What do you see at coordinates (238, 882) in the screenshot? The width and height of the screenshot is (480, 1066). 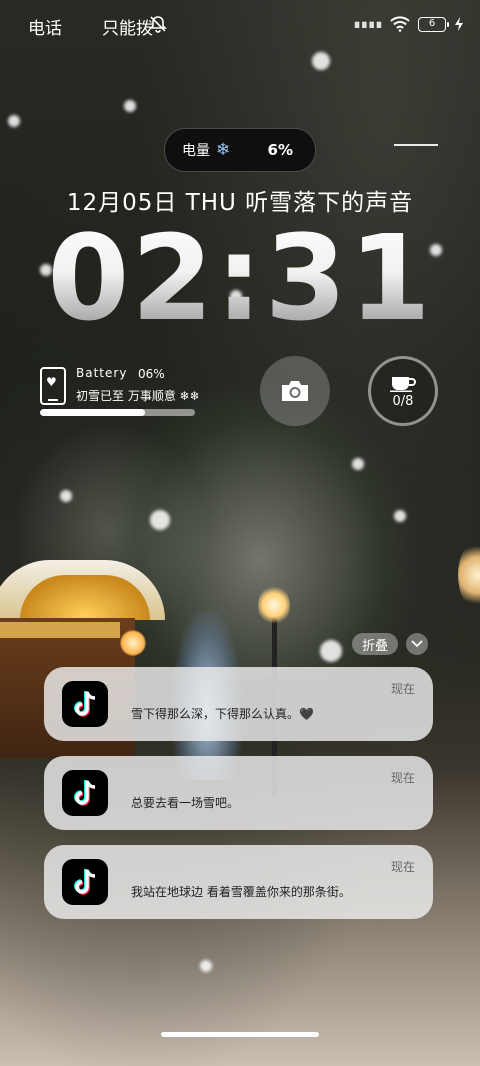 I see `notification-card: 我站在地球边 看着雪覆盖你来的那条街。 现在` at bounding box center [238, 882].